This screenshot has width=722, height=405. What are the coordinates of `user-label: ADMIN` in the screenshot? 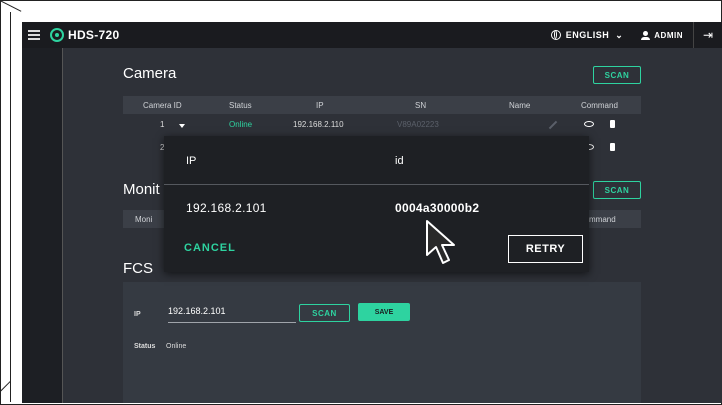 It's located at (668, 35).